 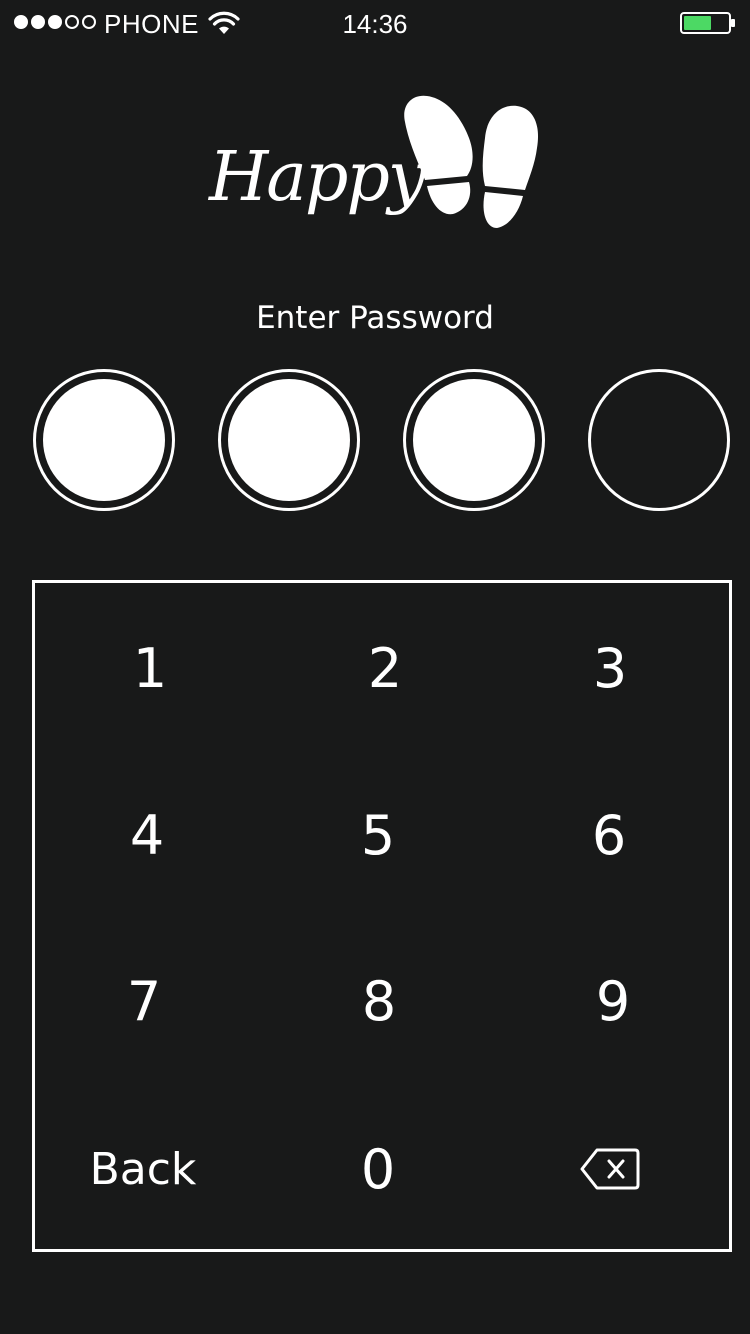 What do you see at coordinates (144, 1001) in the screenshot?
I see `key-7: 7` at bounding box center [144, 1001].